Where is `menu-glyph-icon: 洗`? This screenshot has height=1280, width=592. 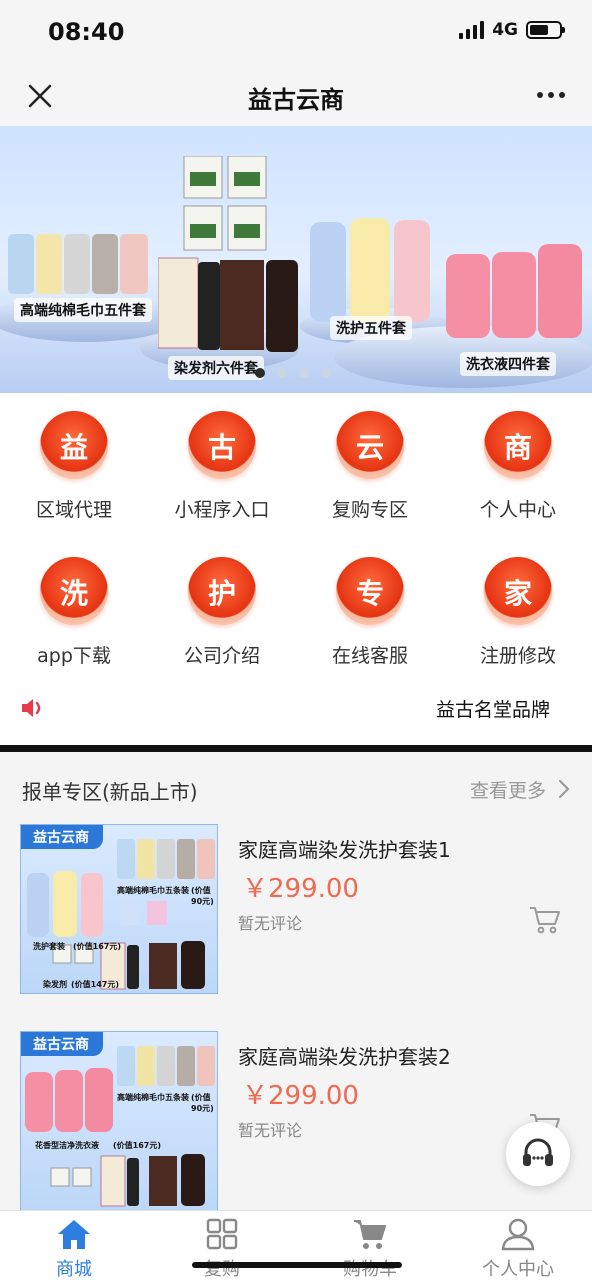 menu-glyph-icon: 洗 is located at coordinates (74, 591).